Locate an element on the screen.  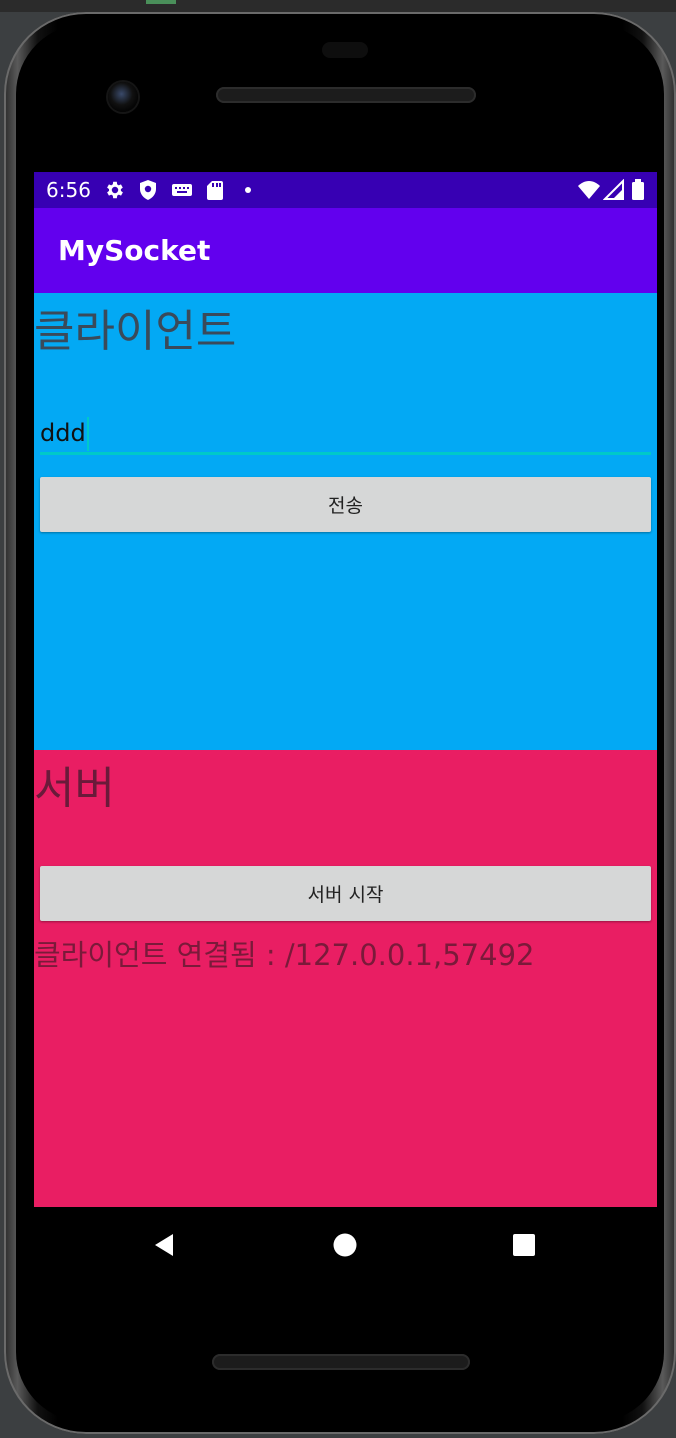
ide-marker is located at coordinates (161, 2).